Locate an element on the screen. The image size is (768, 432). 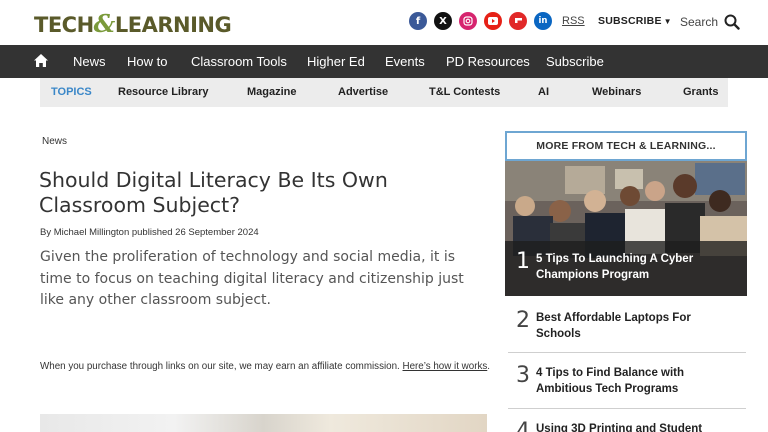
article-category: News is located at coordinates (54, 141).